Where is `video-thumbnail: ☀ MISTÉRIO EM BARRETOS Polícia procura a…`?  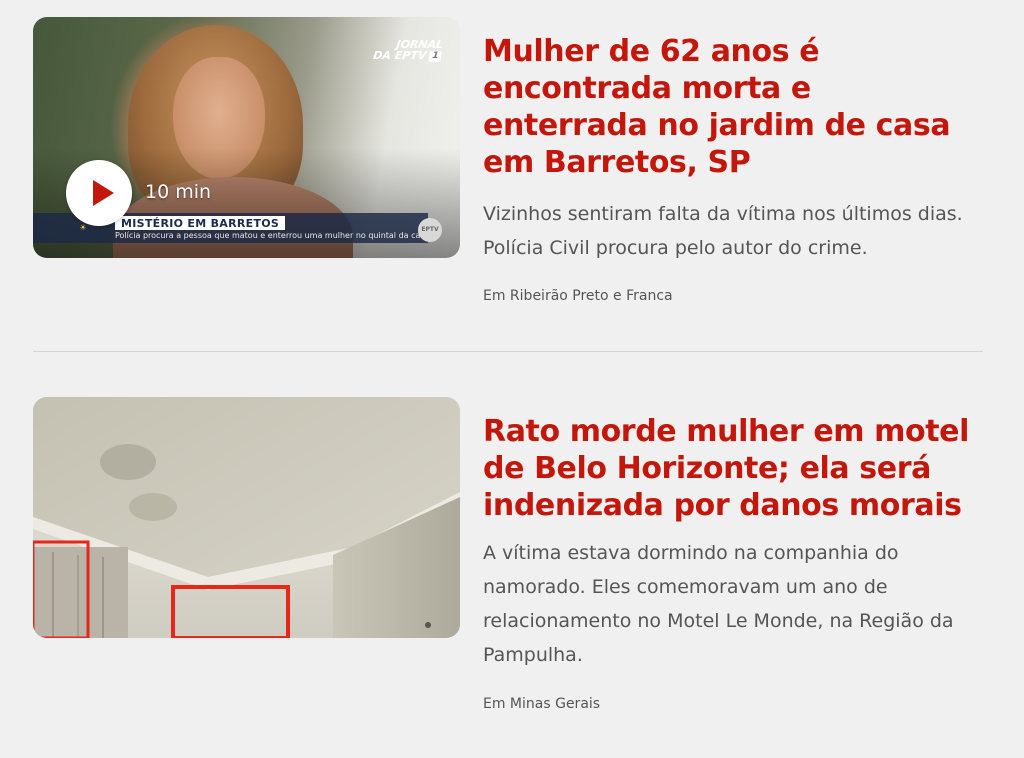 video-thumbnail: ☀ MISTÉRIO EM BARRETOS Polícia procura a… is located at coordinates (246, 137).